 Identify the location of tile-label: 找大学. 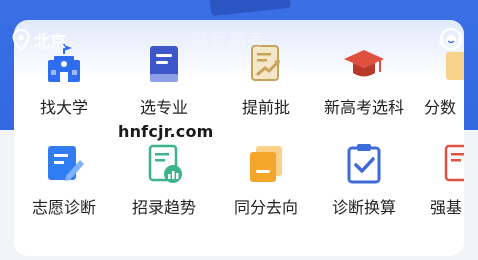
(63, 107).